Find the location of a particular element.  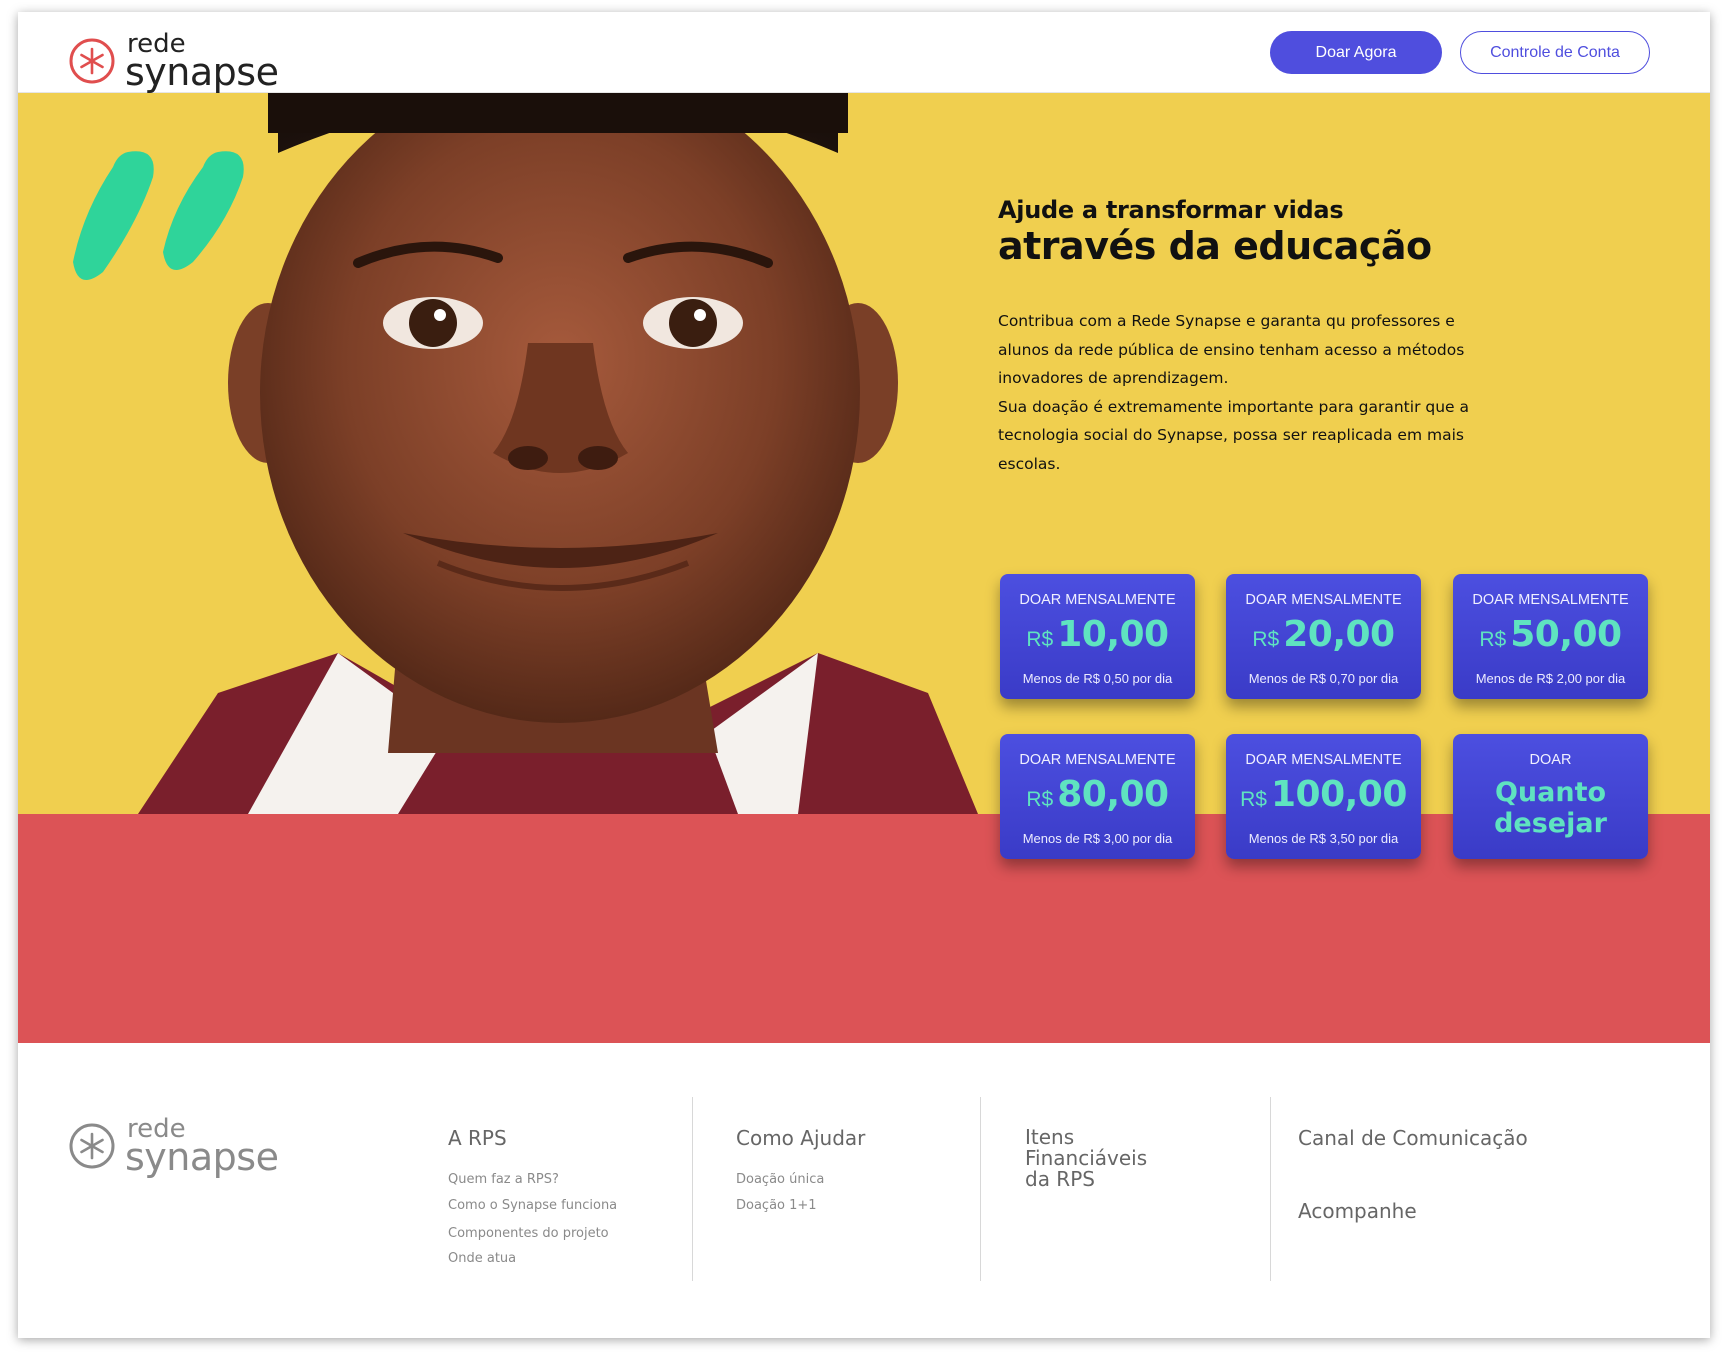

card-amount: R$ 10,00 is located at coordinates (1097, 634).